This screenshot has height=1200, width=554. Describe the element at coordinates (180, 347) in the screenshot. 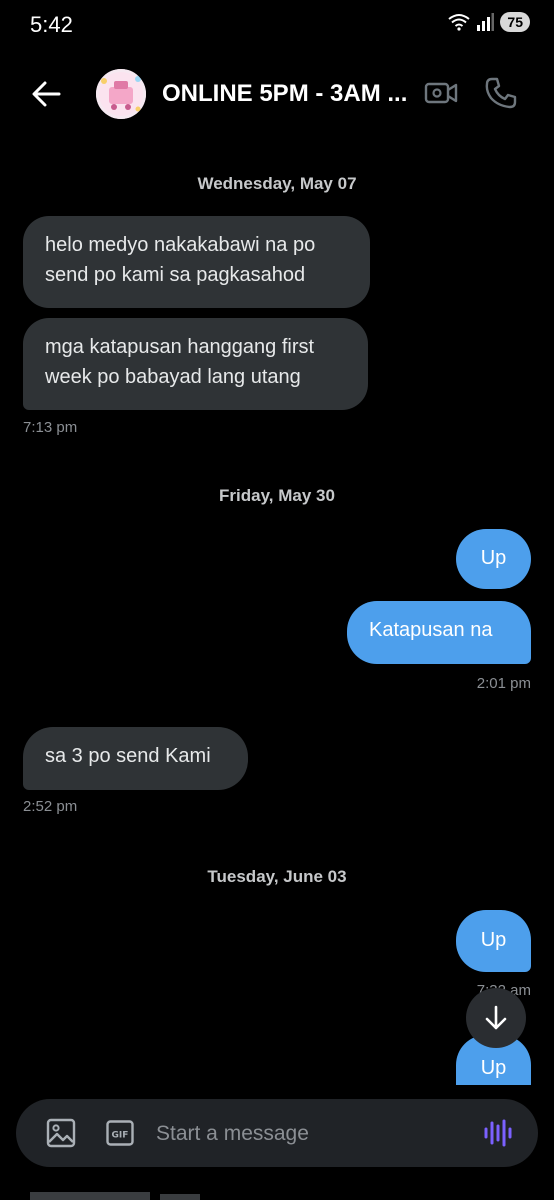

I see `message-text-line: mga katapusan hanggang first` at that location.